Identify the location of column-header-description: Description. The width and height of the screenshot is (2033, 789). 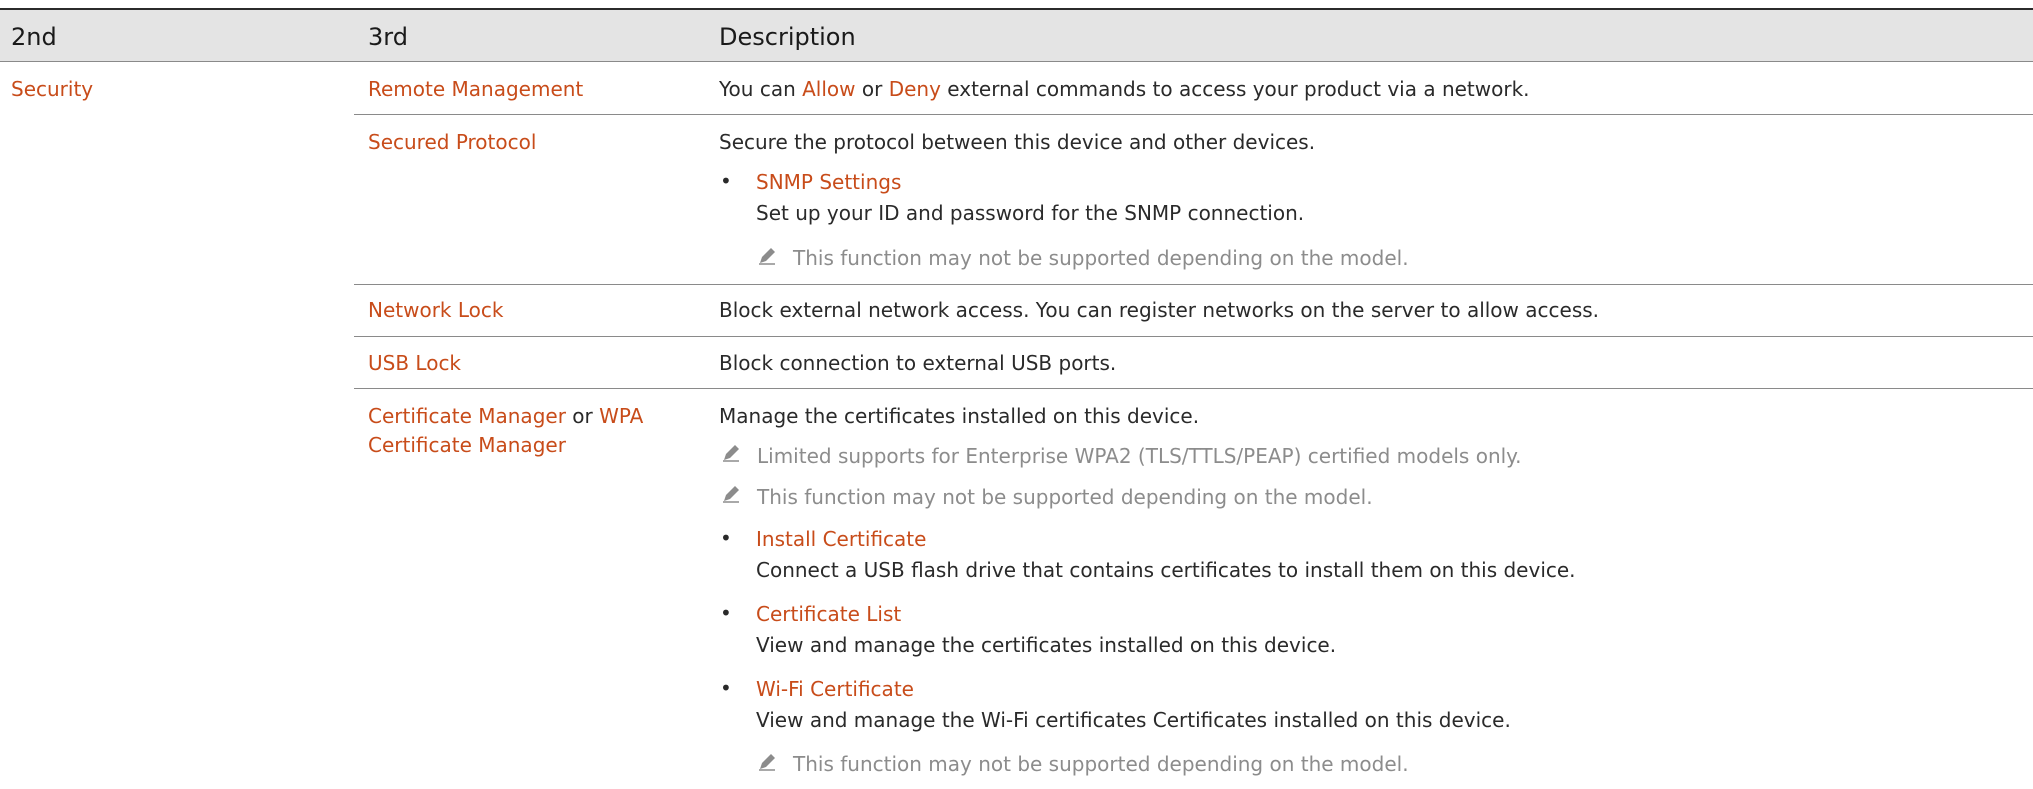
(787, 37).